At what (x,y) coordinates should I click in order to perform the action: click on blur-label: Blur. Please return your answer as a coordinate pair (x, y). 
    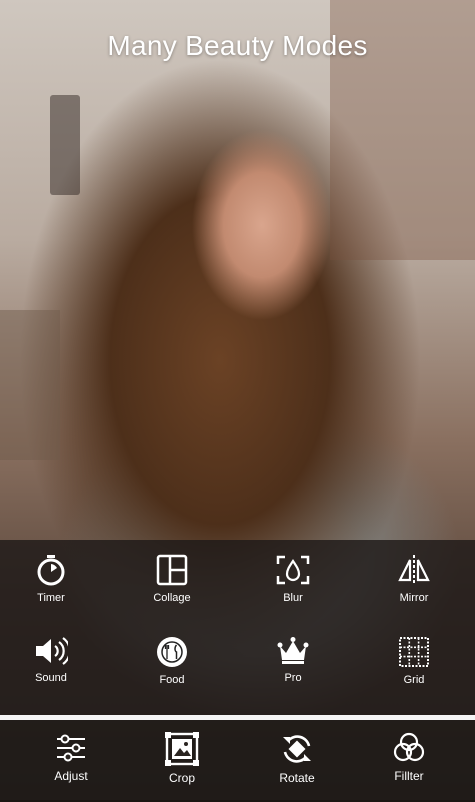
    Looking at the image, I should click on (293, 598).